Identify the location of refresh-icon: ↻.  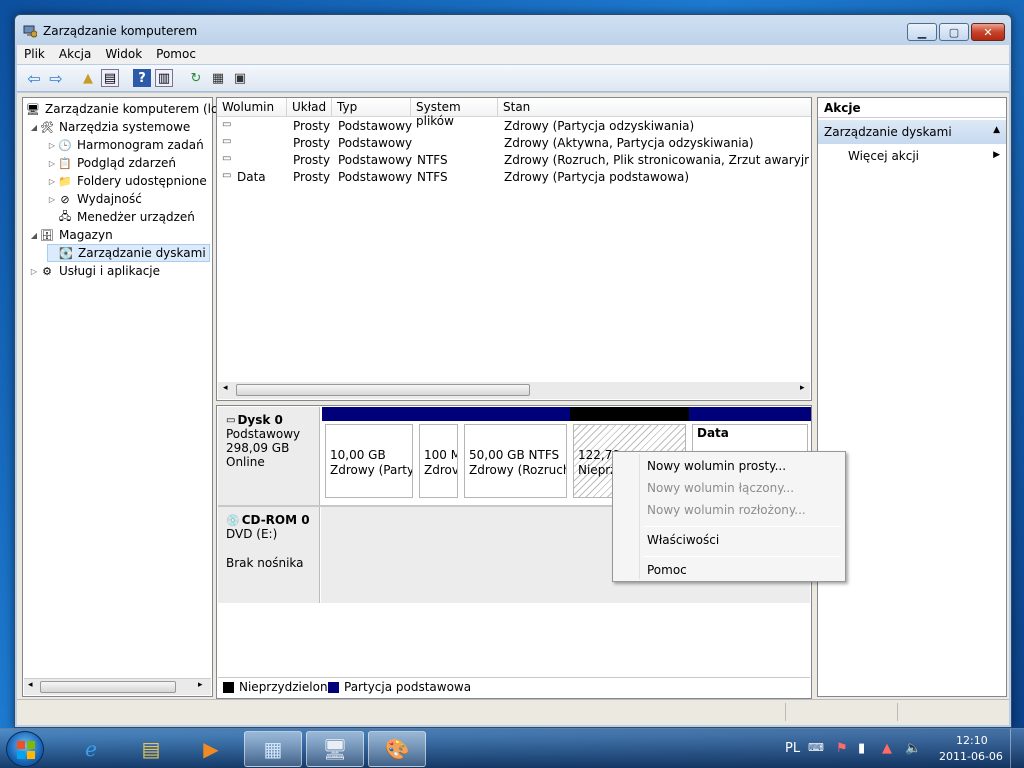
(196, 78).